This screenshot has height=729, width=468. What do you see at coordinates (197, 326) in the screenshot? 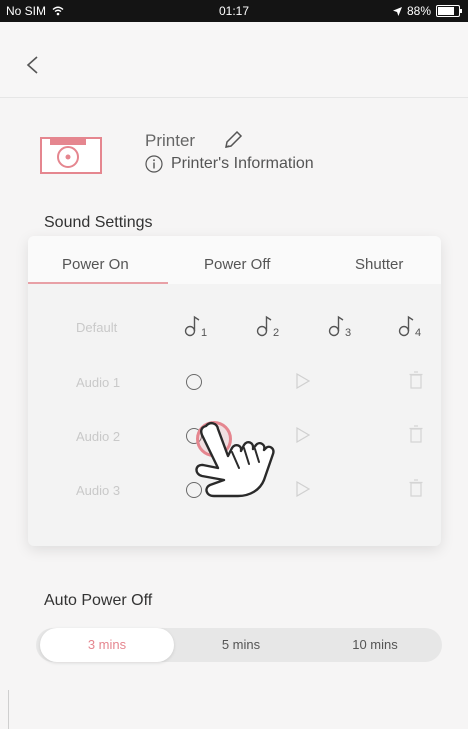
I see `music-note-1-icon: 1` at bounding box center [197, 326].